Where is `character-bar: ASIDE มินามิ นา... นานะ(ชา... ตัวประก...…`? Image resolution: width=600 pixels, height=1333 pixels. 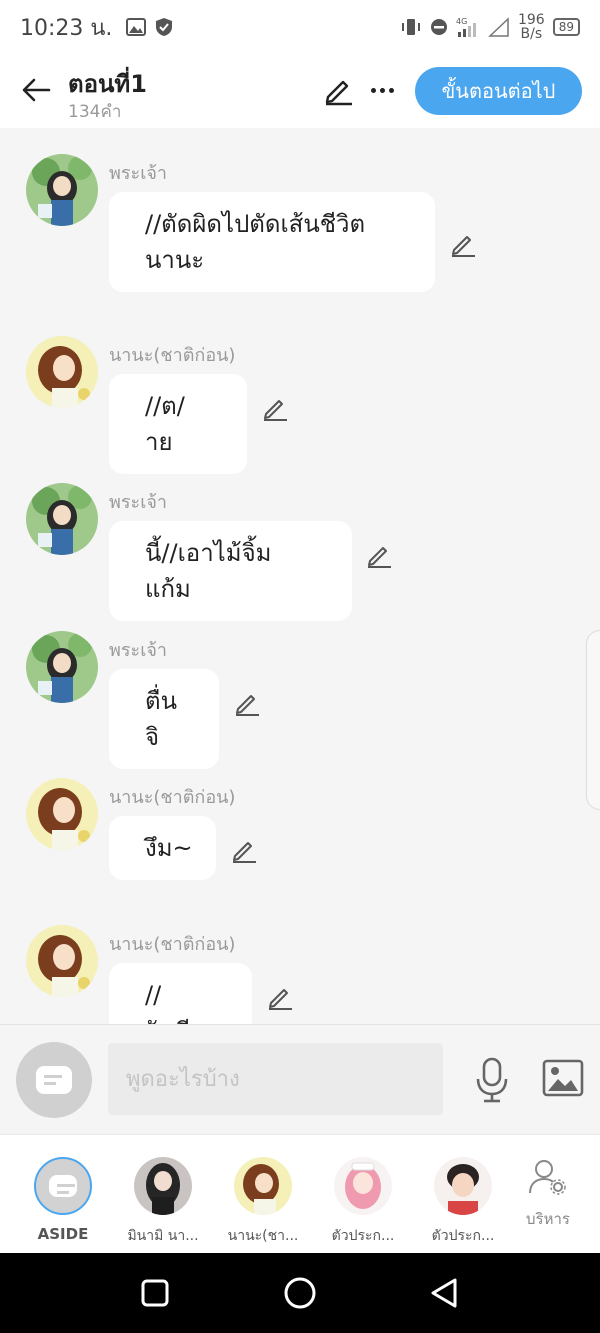 character-bar: ASIDE มินามิ นา... นานะ(ชา... ตัวประก...… is located at coordinates (300, 1193).